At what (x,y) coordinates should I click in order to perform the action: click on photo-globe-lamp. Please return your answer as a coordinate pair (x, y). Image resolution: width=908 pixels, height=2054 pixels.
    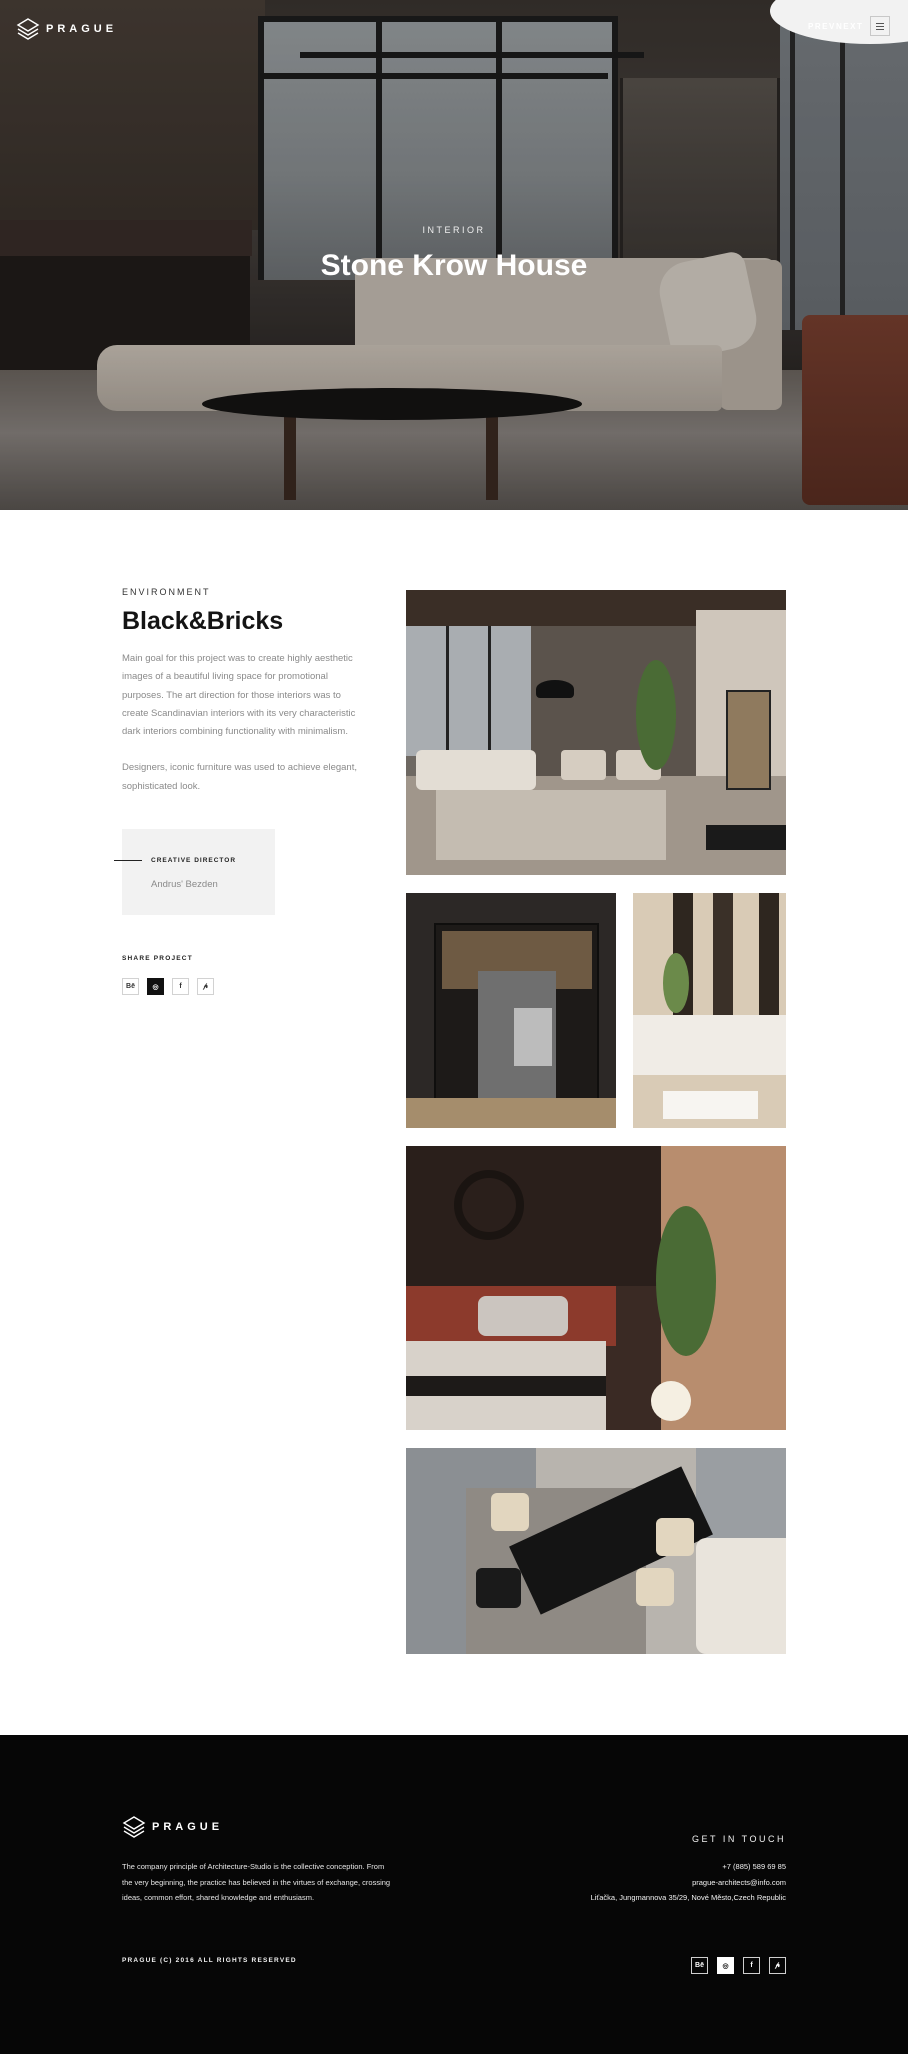
    Looking at the image, I should click on (671, 1401).